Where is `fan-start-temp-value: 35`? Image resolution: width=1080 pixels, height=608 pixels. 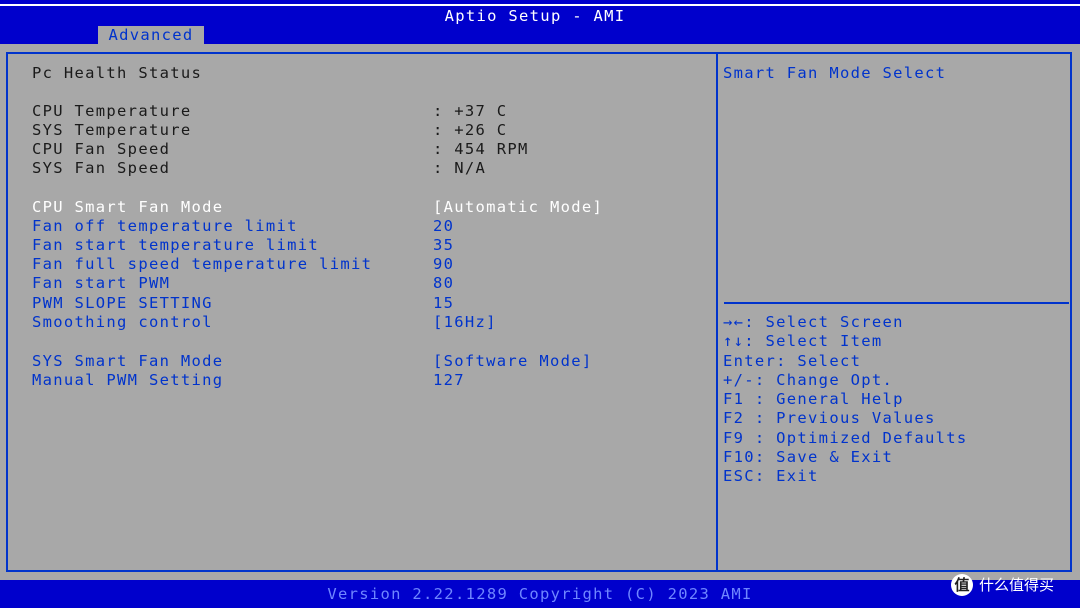 fan-start-temp-value: 35 is located at coordinates (443, 245).